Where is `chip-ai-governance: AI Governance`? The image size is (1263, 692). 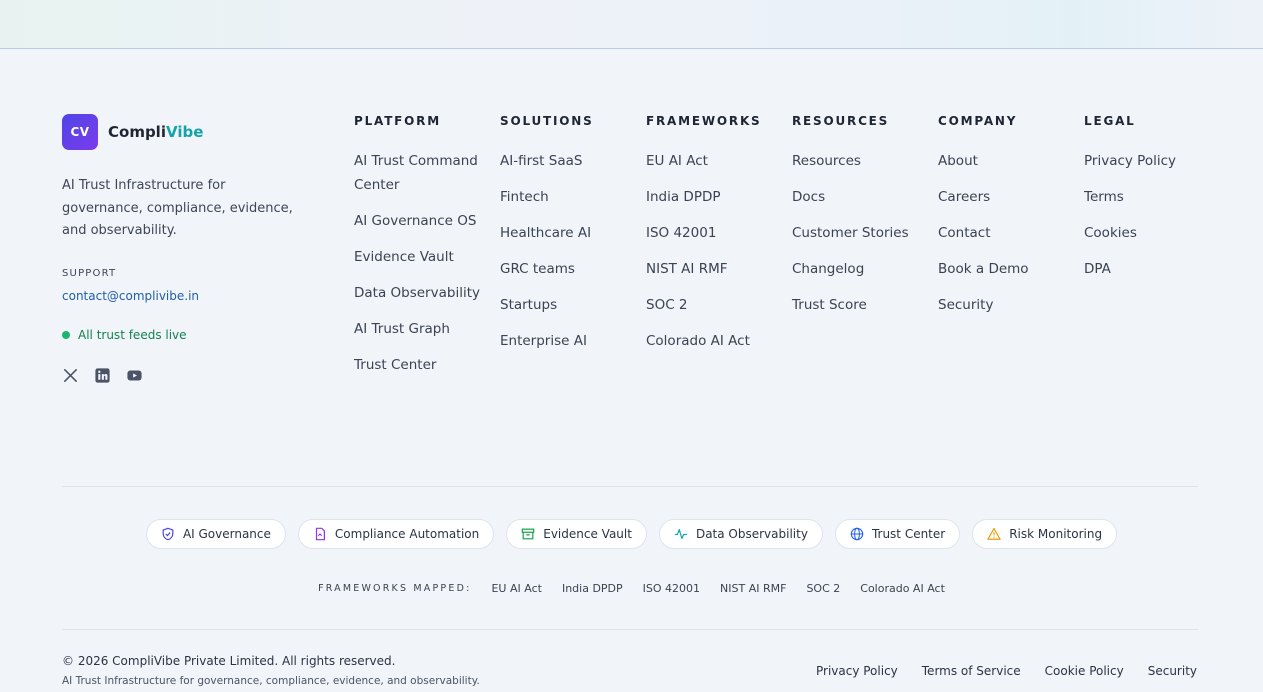
chip-ai-governance: AI Governance is located at coordinates (215, 534).